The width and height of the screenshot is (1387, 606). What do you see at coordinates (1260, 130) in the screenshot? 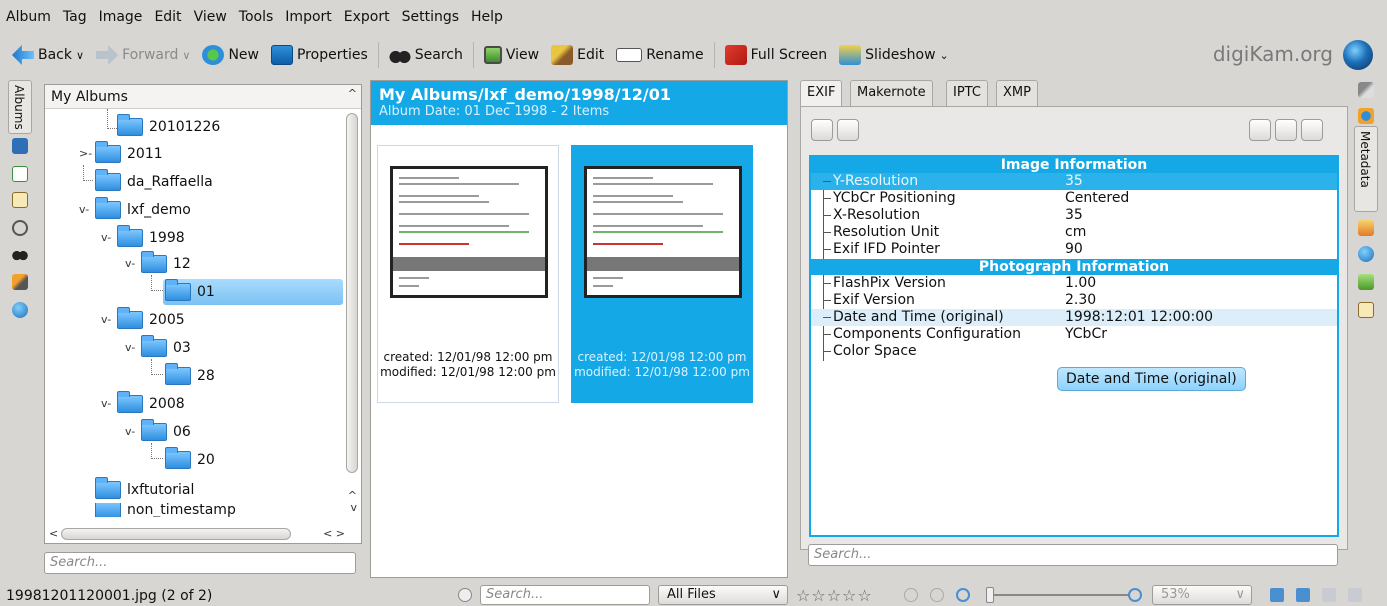
I see `save-icon` at bounding box center [1260, 130].